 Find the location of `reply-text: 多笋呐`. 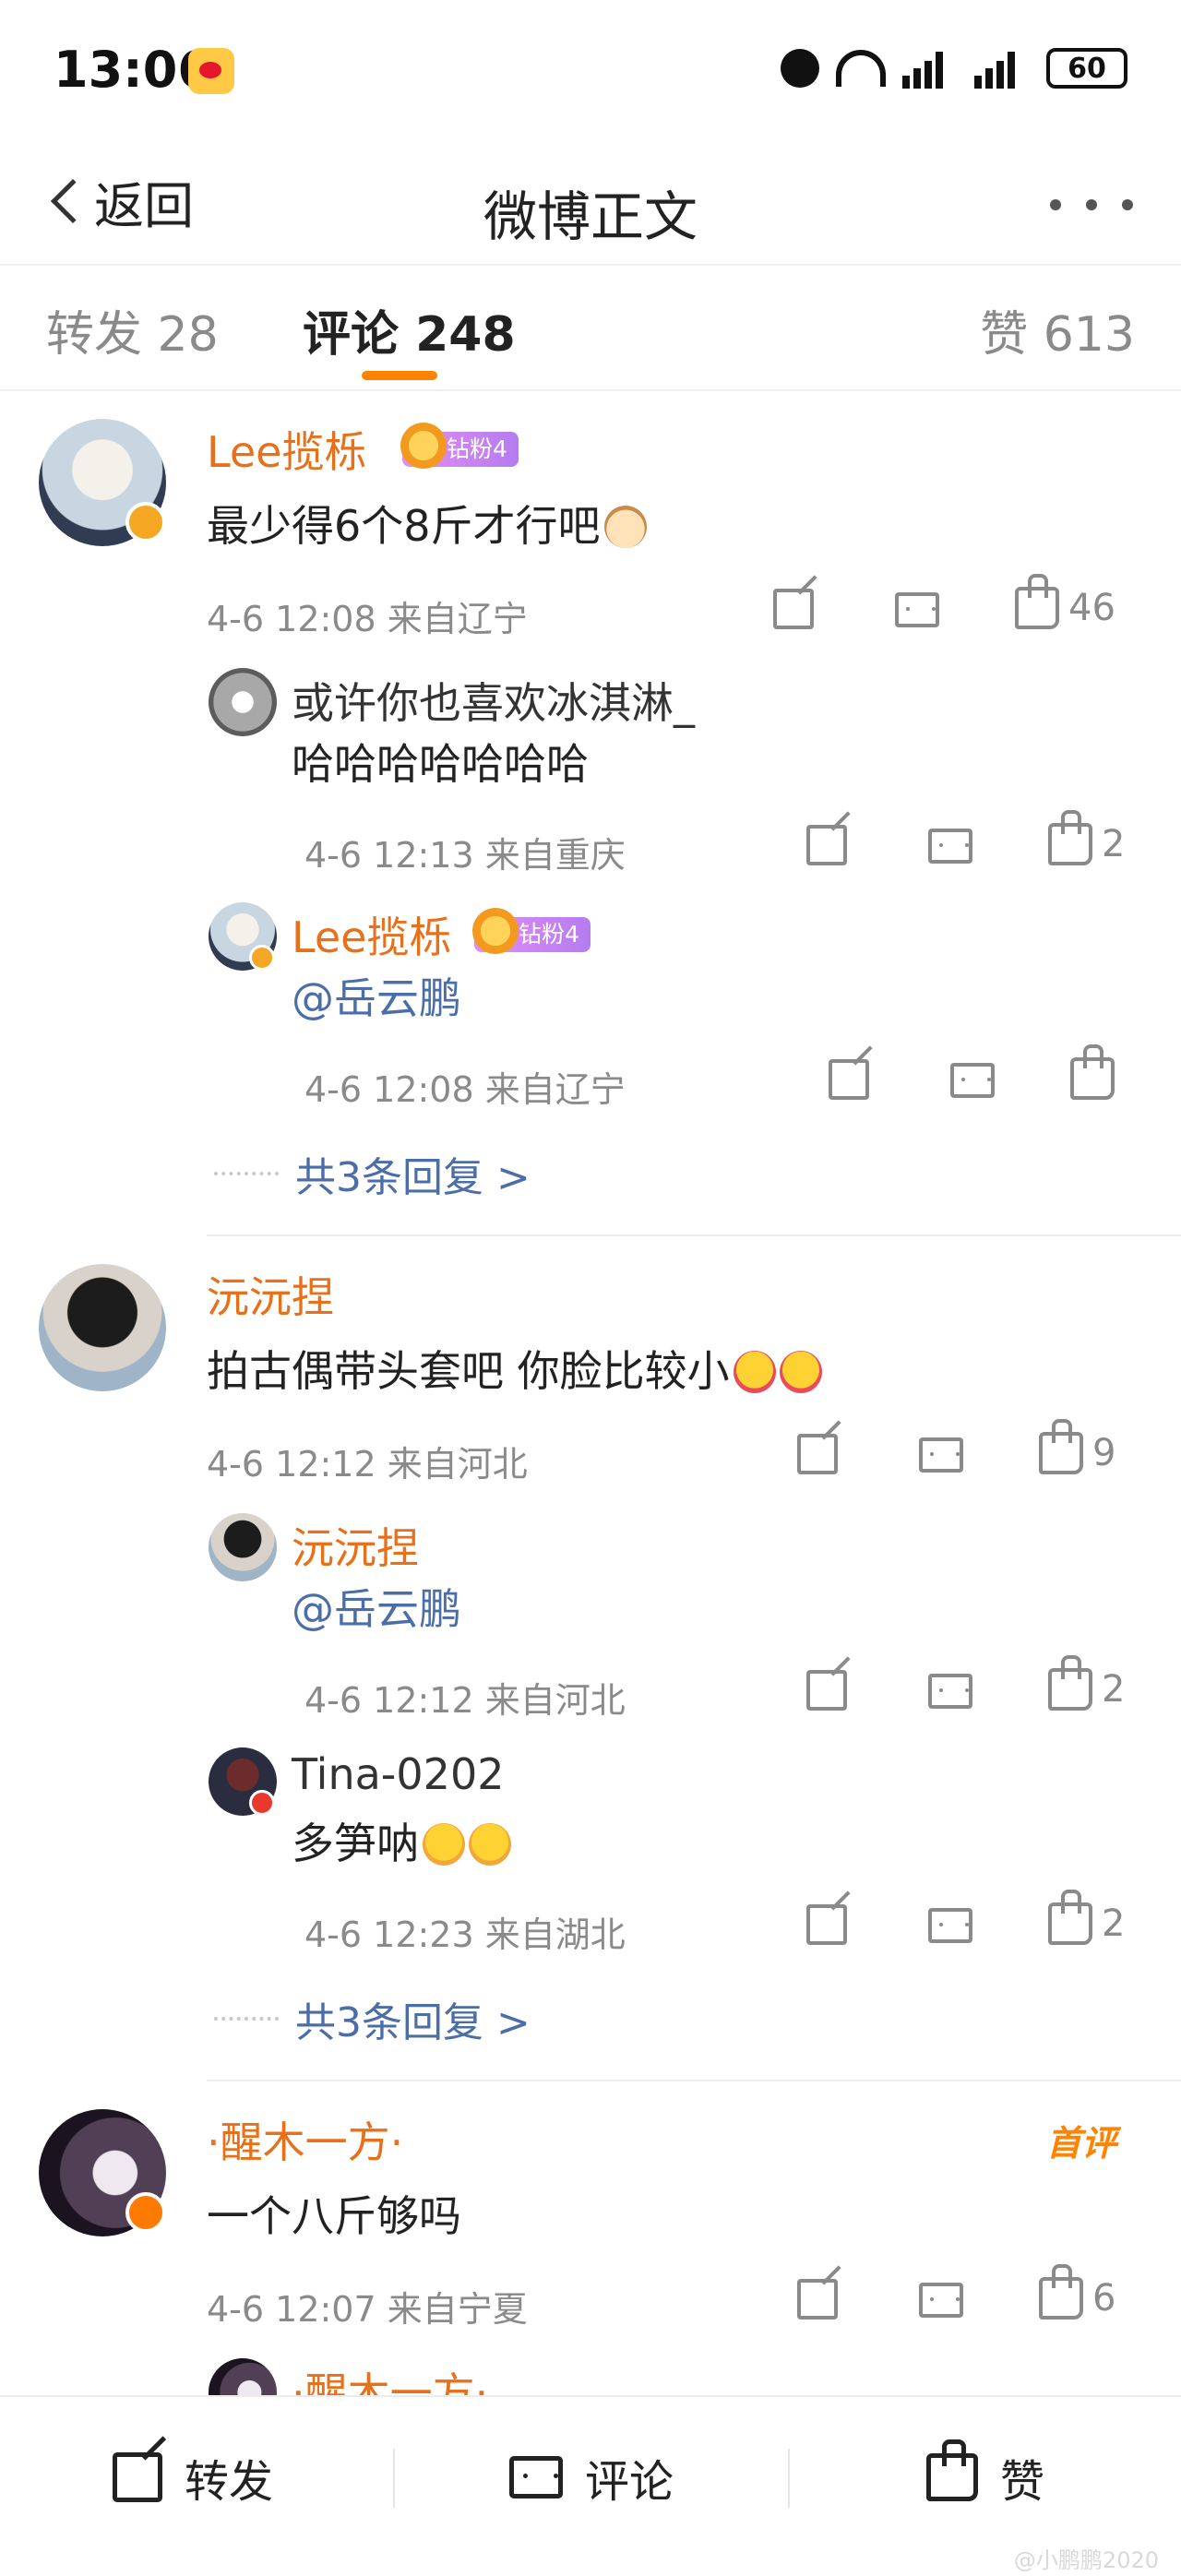

reply-text: 多笋呐 is located at coordinates (401, 1841).